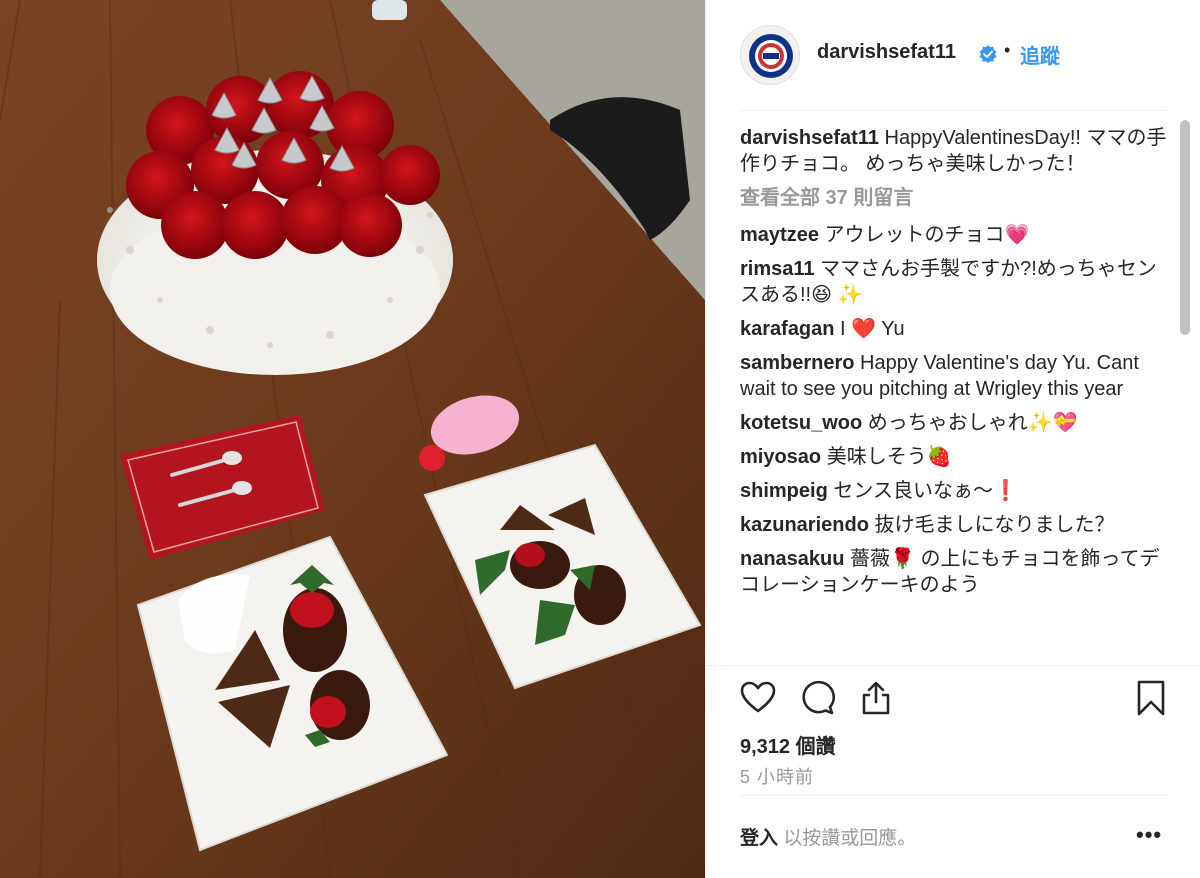  I want to click on comment-icon, so click(817, 698).